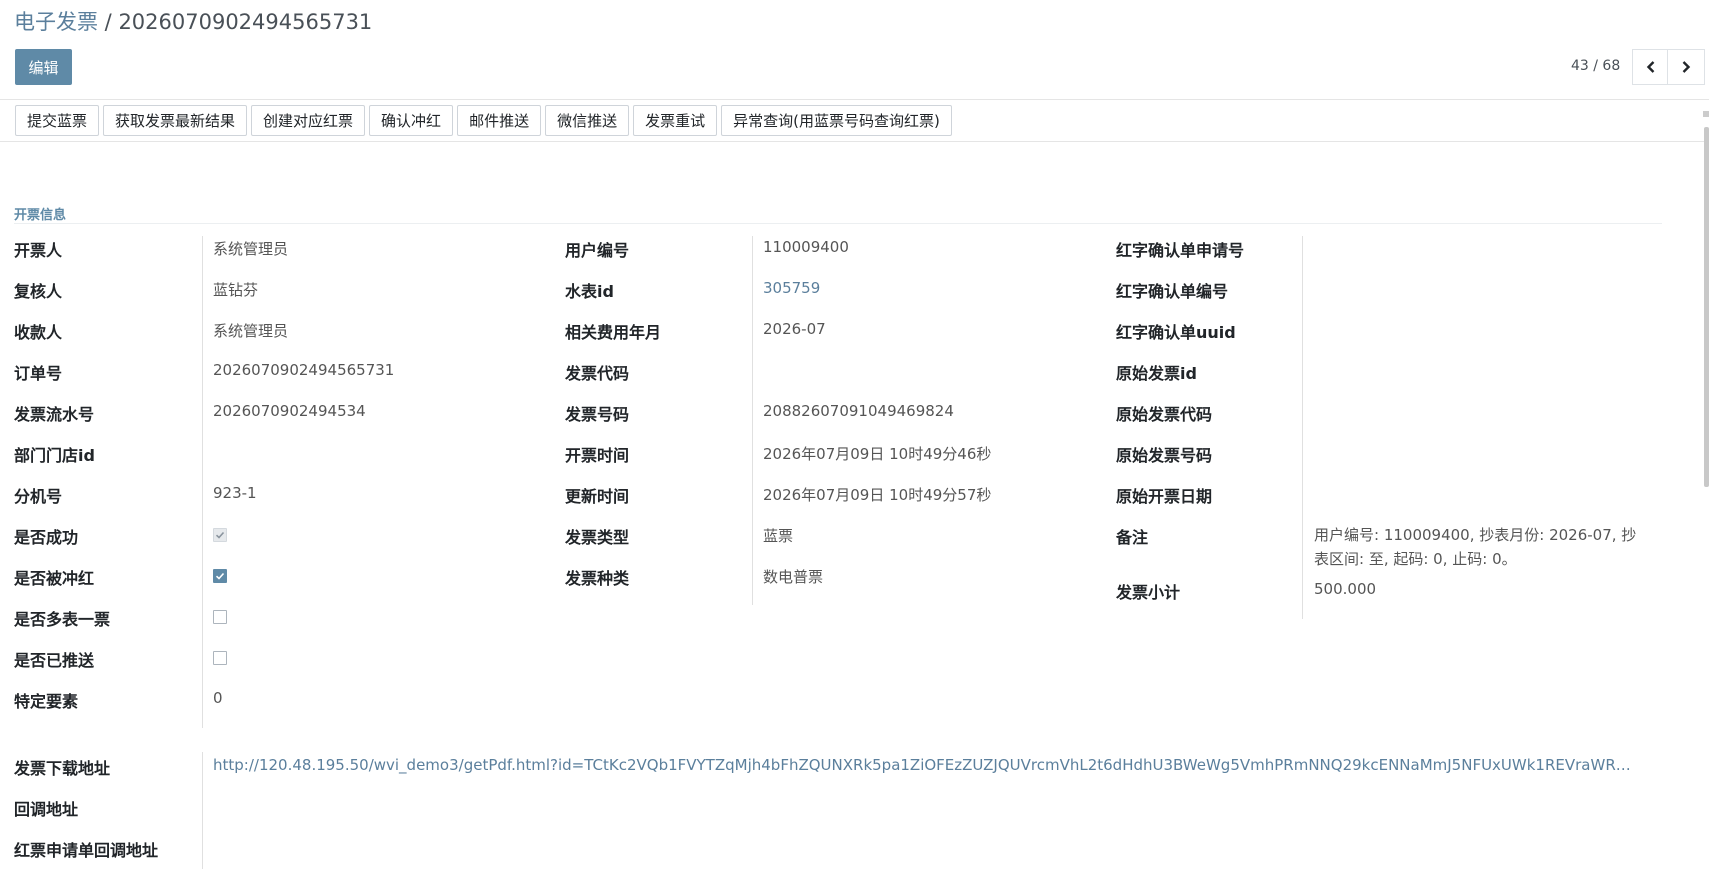  Describe the element at coordinates (38, 496) in the screenshot. I see `extension-label: 分机号` at that location.